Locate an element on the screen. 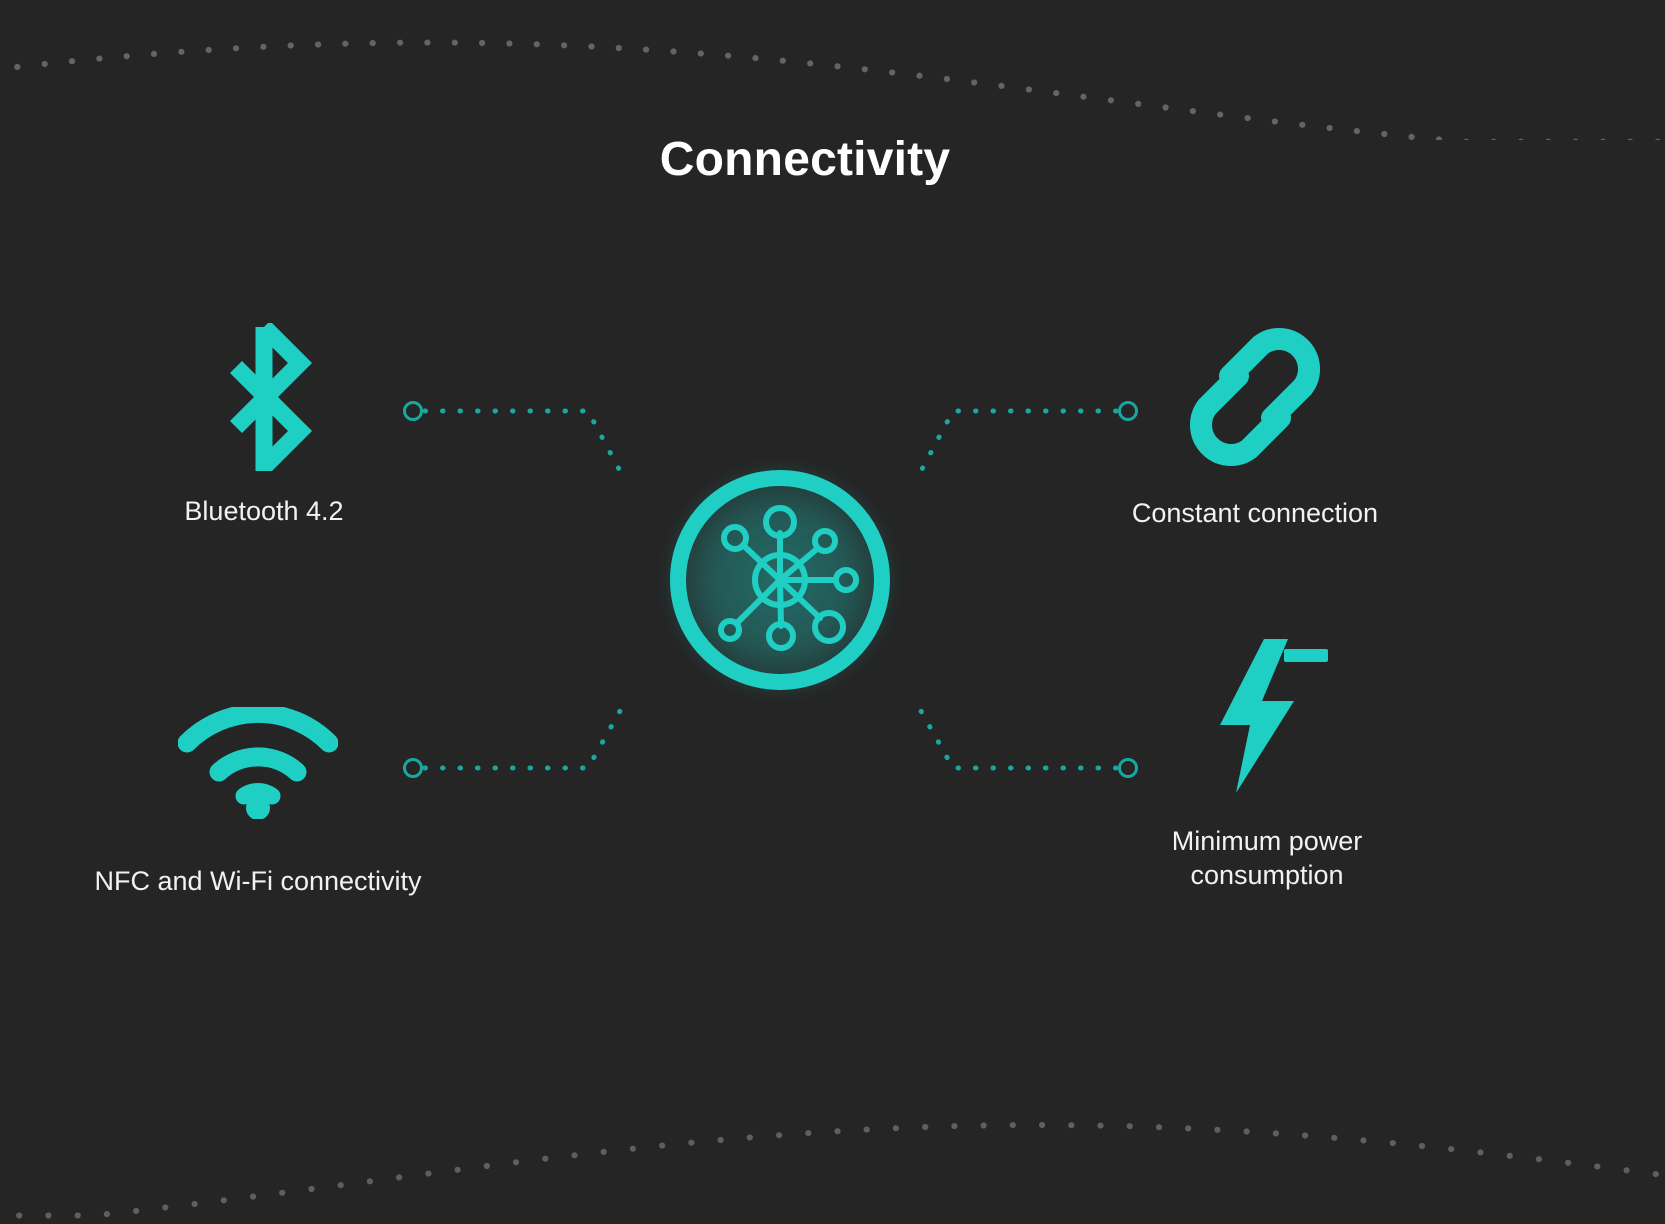  feature-nfc-wifi: NFC and Wi-Fi connectivity is located at coordinates (258, 793).